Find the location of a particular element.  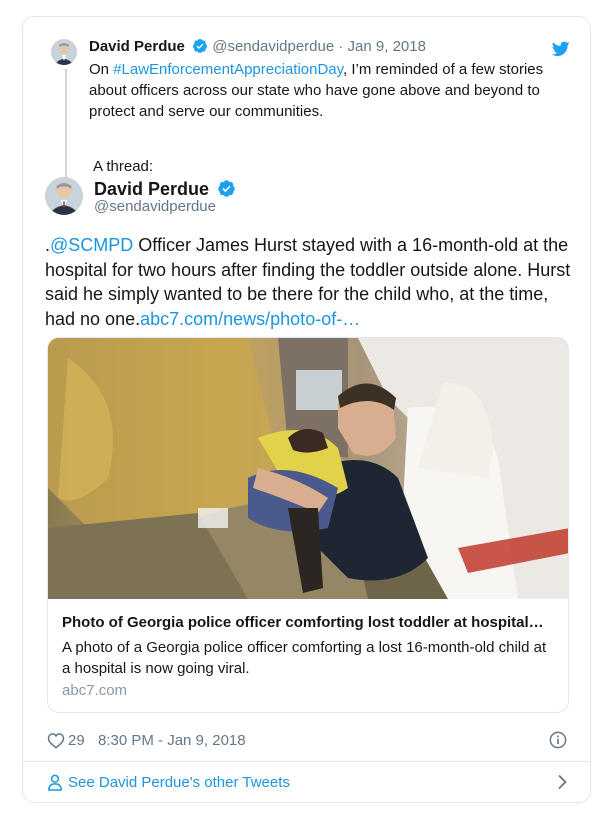

main-tweet-header: David Perdue @sendavidperdue is located at coordinates (295, 203).